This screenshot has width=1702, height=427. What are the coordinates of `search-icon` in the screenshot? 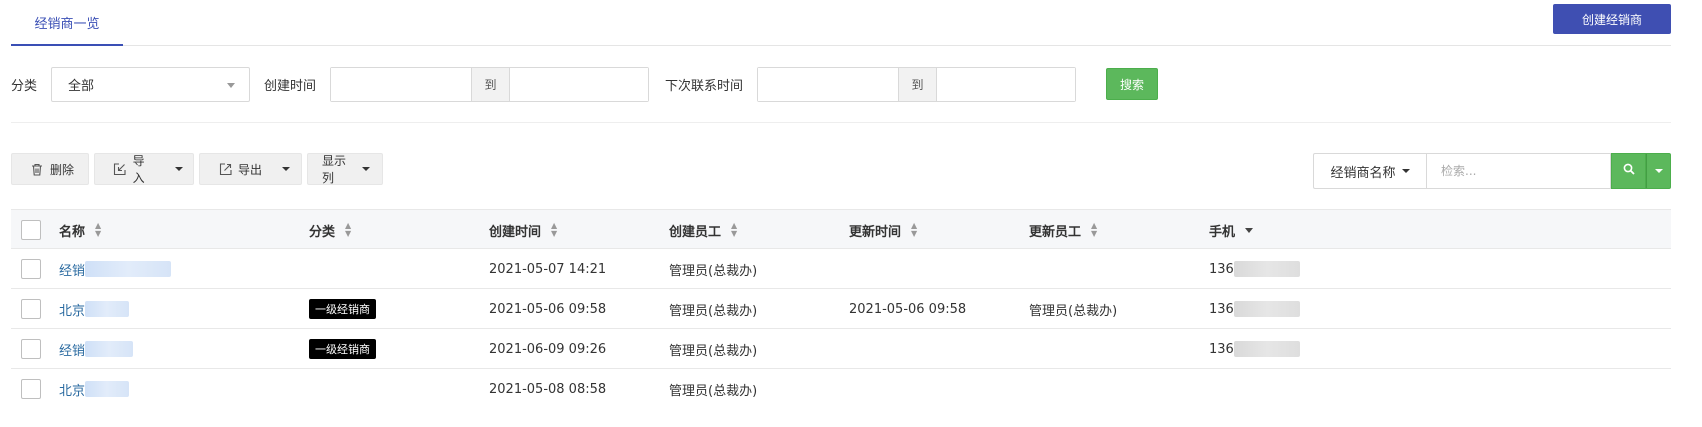 It's located at (1629, 171).